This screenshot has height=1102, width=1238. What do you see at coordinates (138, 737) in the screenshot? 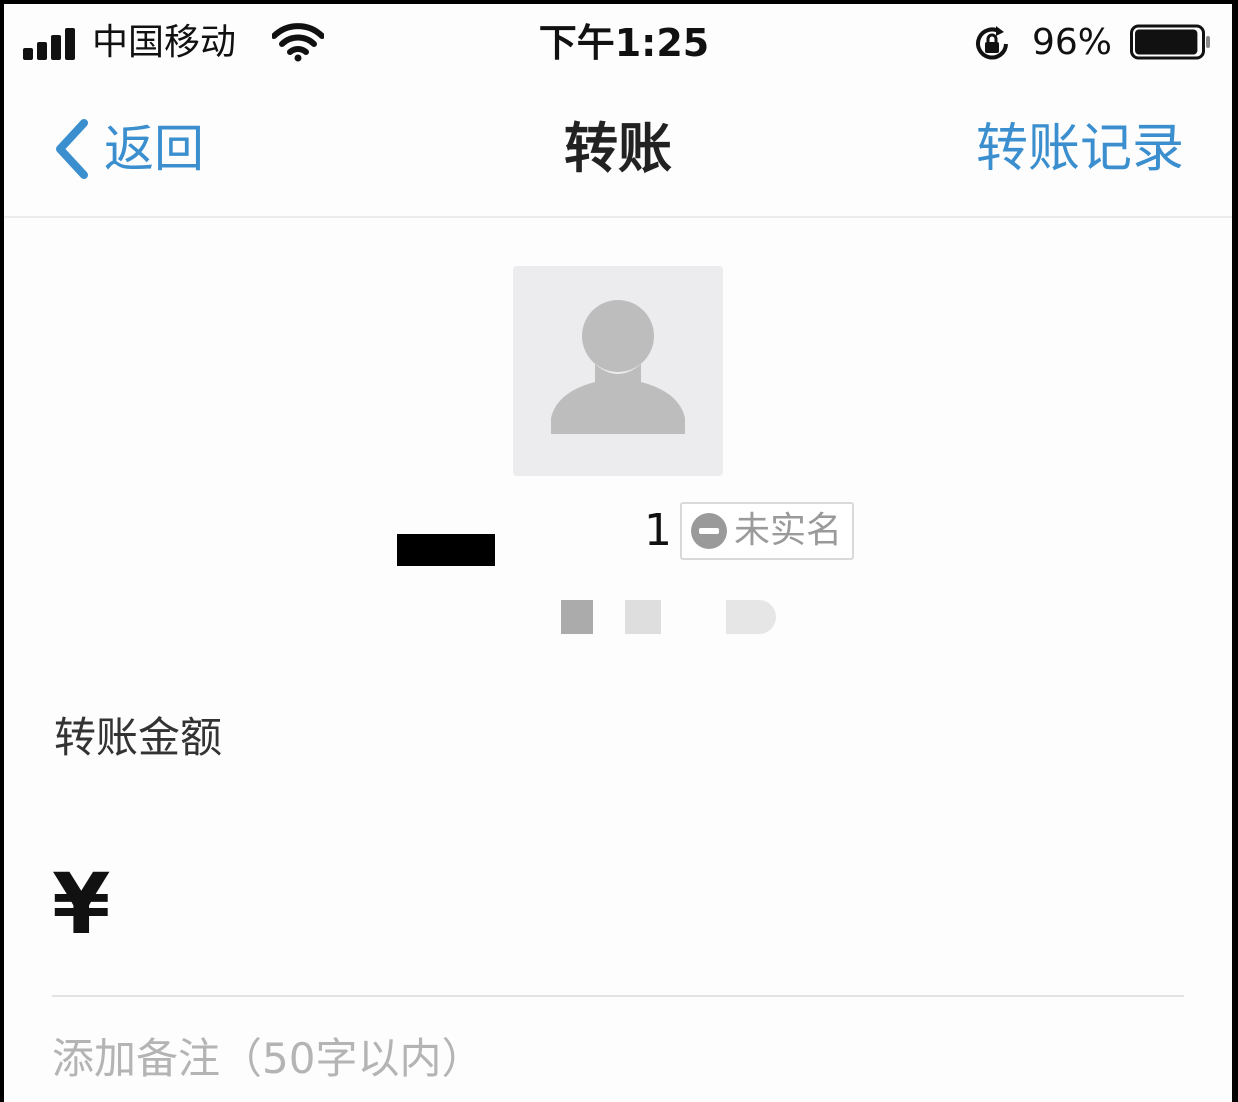
I see `amount-label: 转账金额` at bounding box center [138, 737].